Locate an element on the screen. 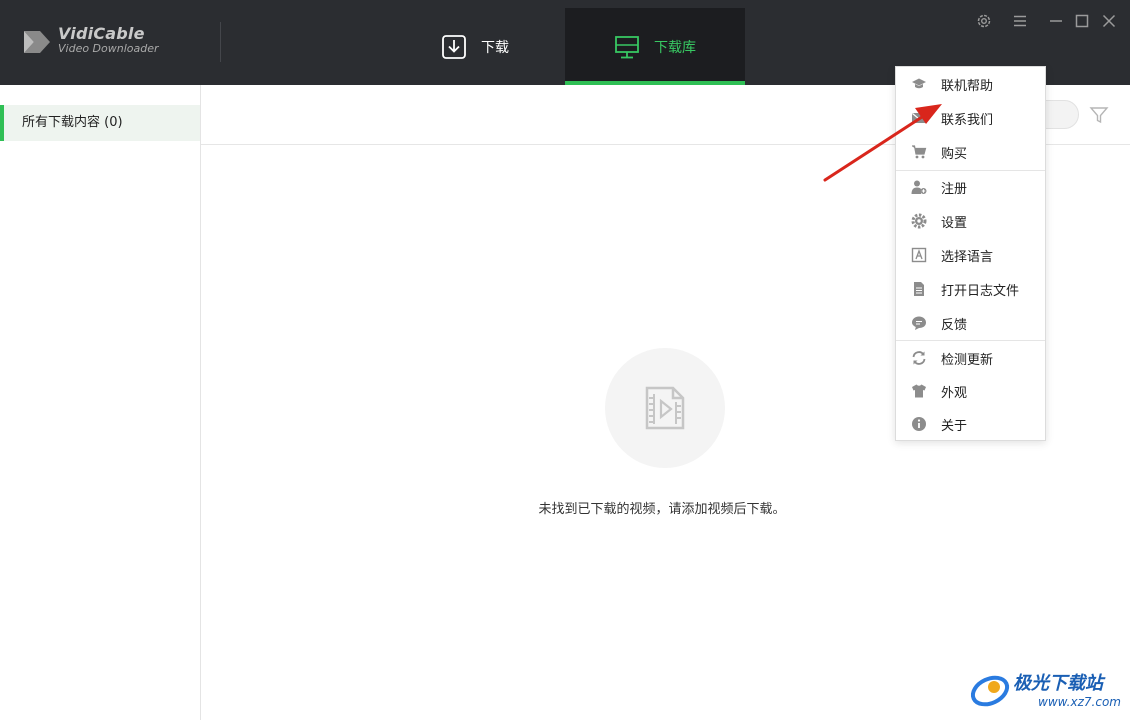 Image resolution: width=1130 pixels, height=720 pixels. menu-item-open-log-file: 打开日志文件 is located at coordinates (970, 289).